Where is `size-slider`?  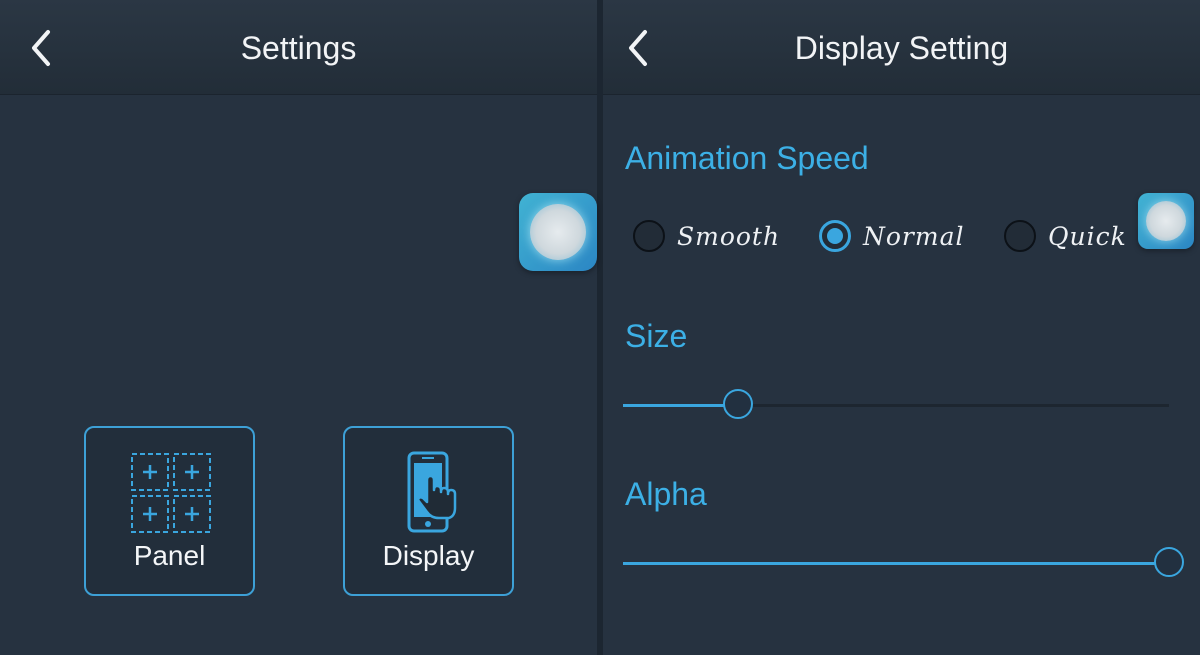
size-slider is located at coordinates (896, 405).